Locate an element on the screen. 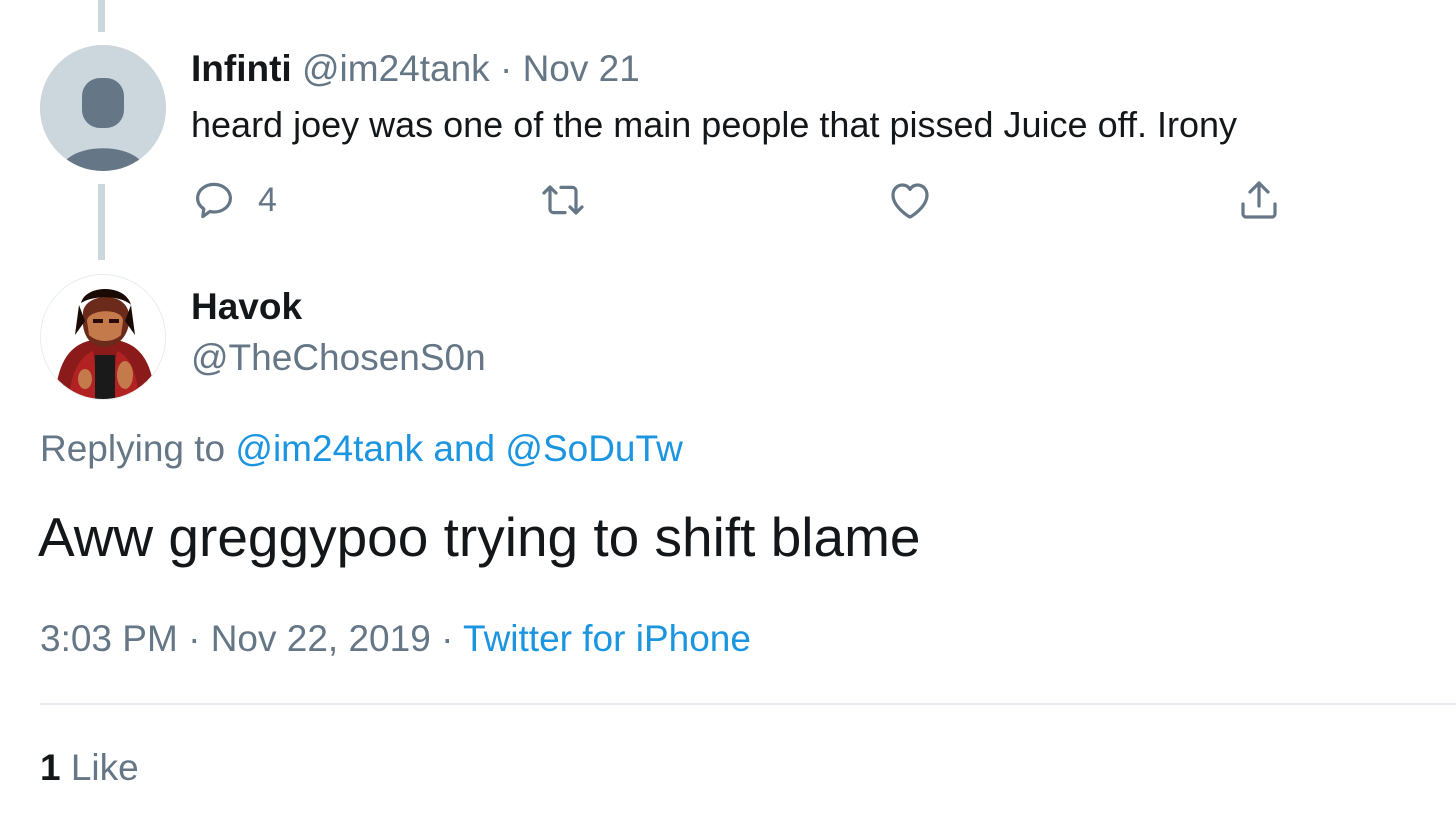  replying-to-label: Replying to is located at coordinates (133, 448).